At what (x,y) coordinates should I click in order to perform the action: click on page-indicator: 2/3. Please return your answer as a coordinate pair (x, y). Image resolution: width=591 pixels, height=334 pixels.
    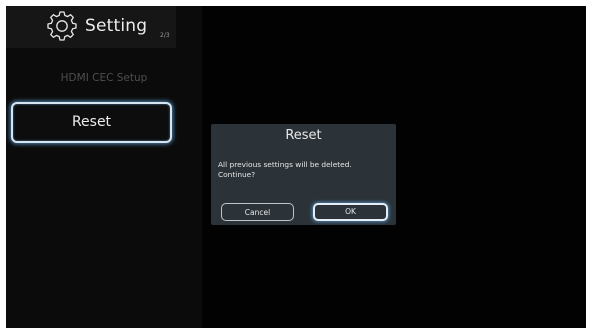
    Looking at the image, I should click on (165, 35).